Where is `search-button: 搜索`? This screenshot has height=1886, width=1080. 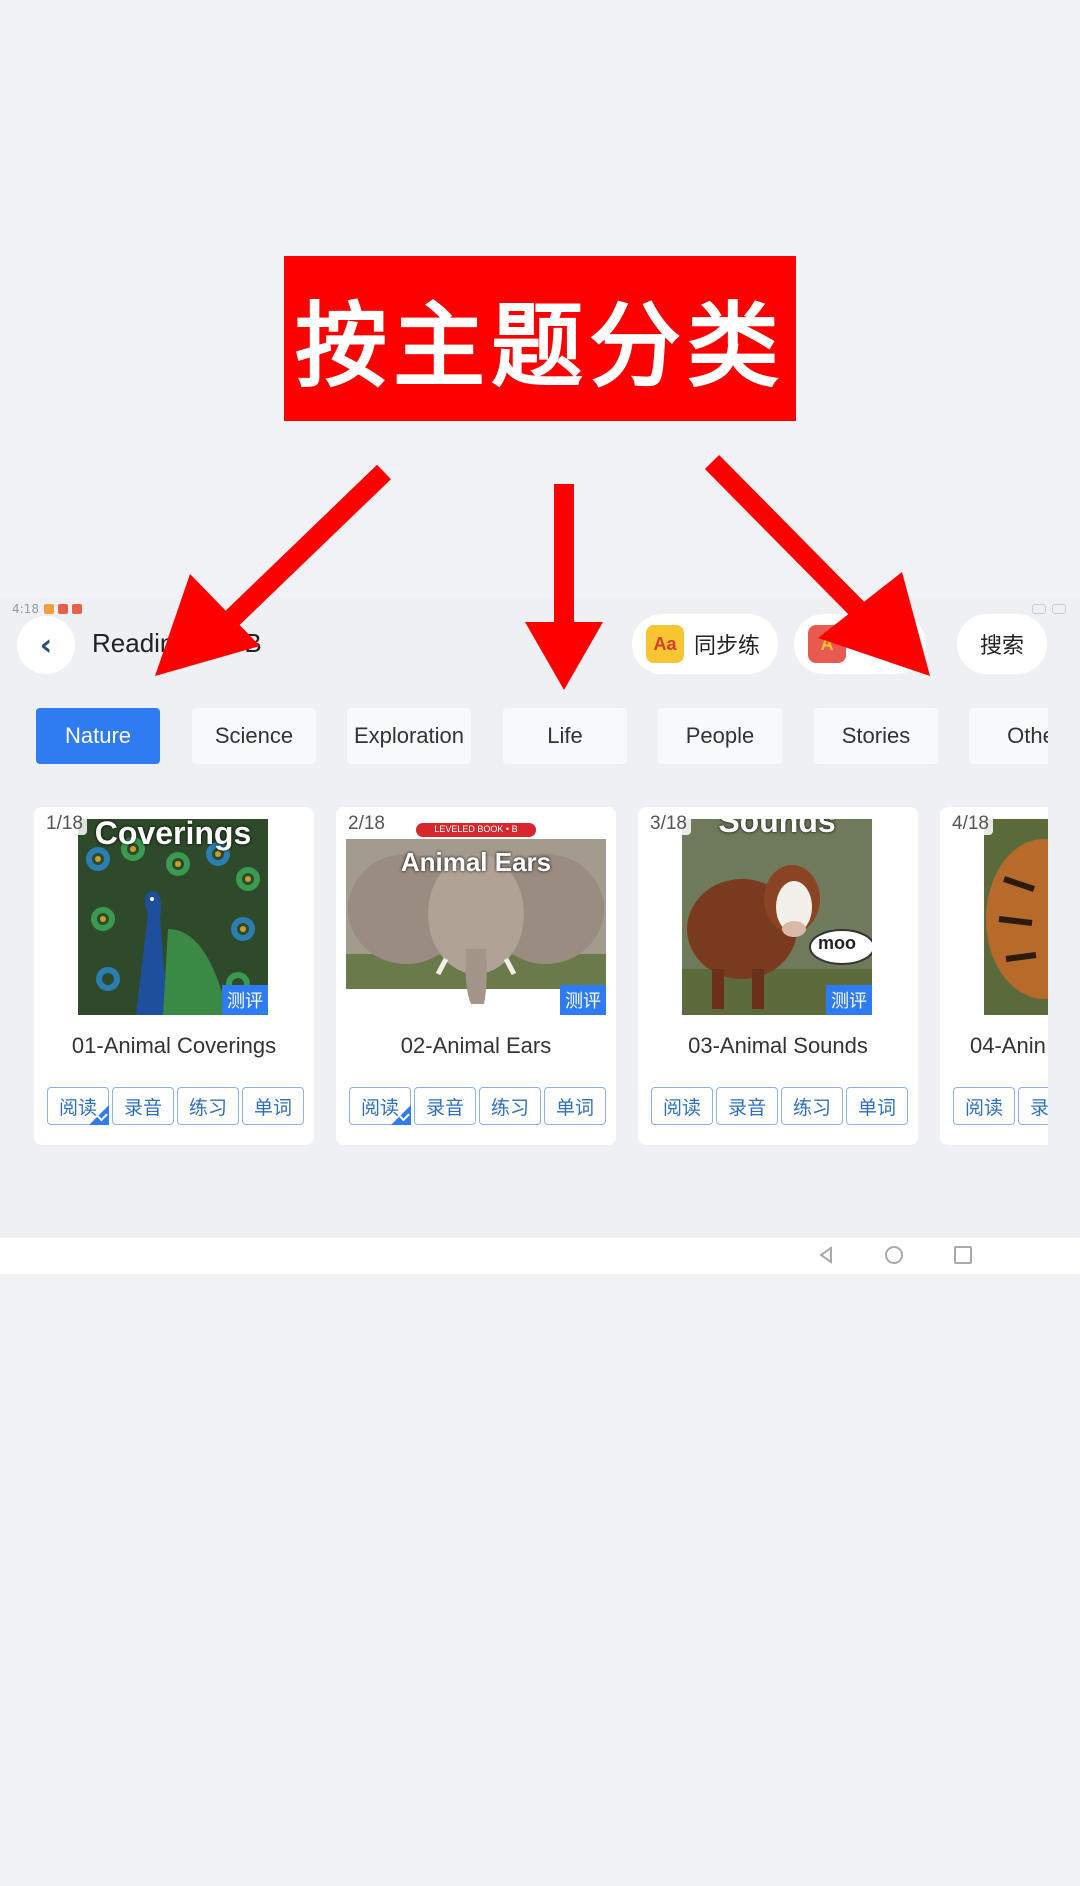
search-button: 搜索 is located at coordinates (1002, 644).